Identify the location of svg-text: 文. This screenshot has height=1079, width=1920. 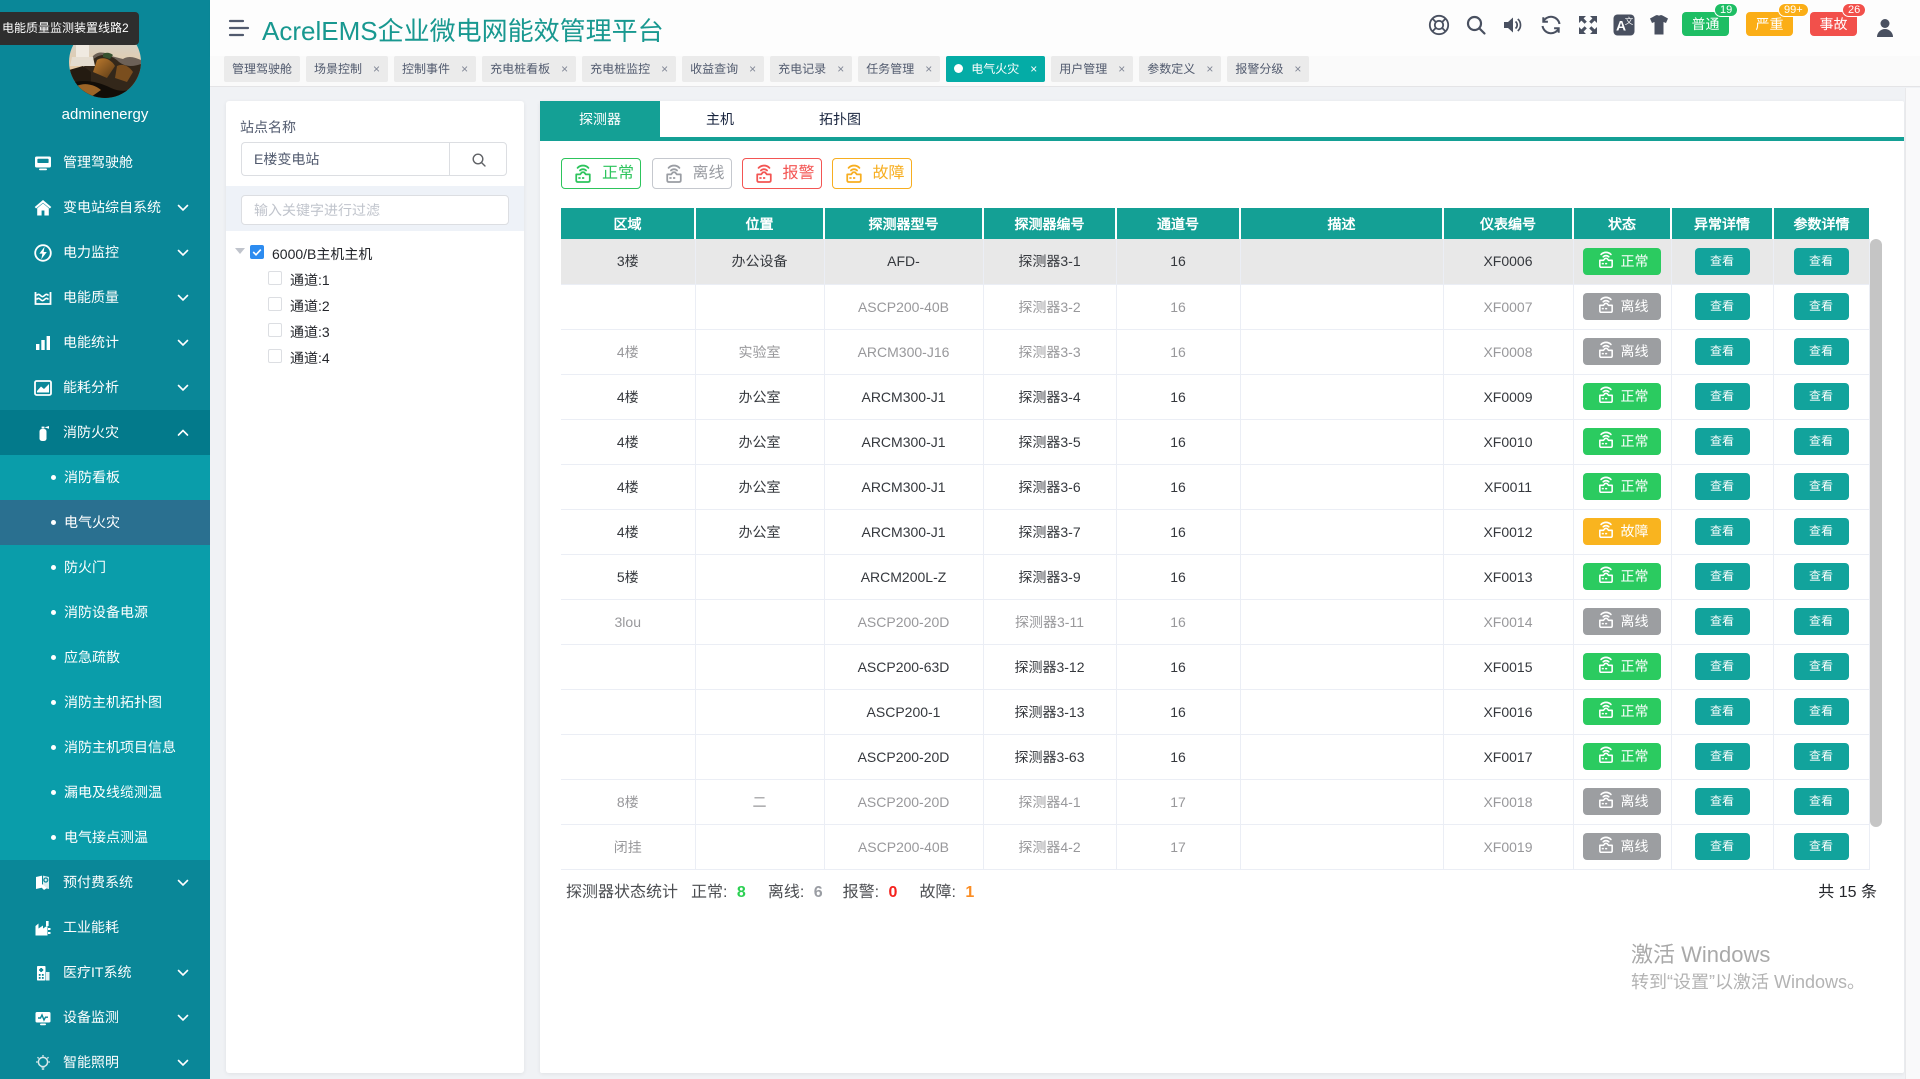
(1629, 21).